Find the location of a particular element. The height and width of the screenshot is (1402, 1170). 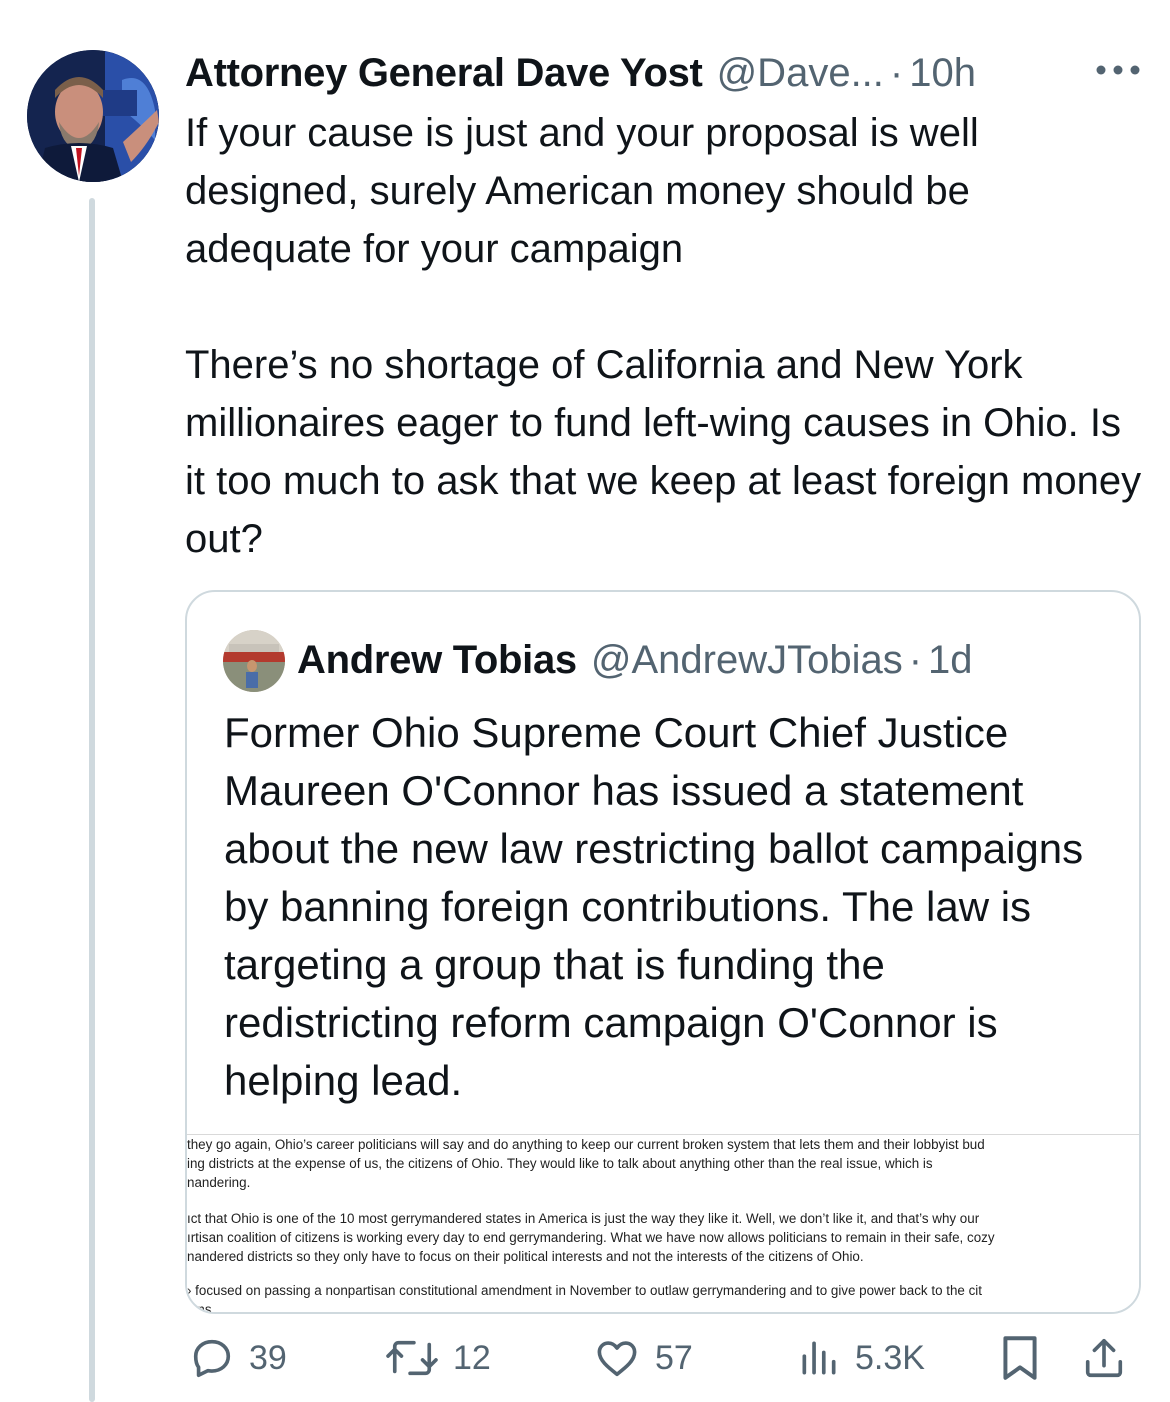

author-avatar is located at coordinates (93, 116).